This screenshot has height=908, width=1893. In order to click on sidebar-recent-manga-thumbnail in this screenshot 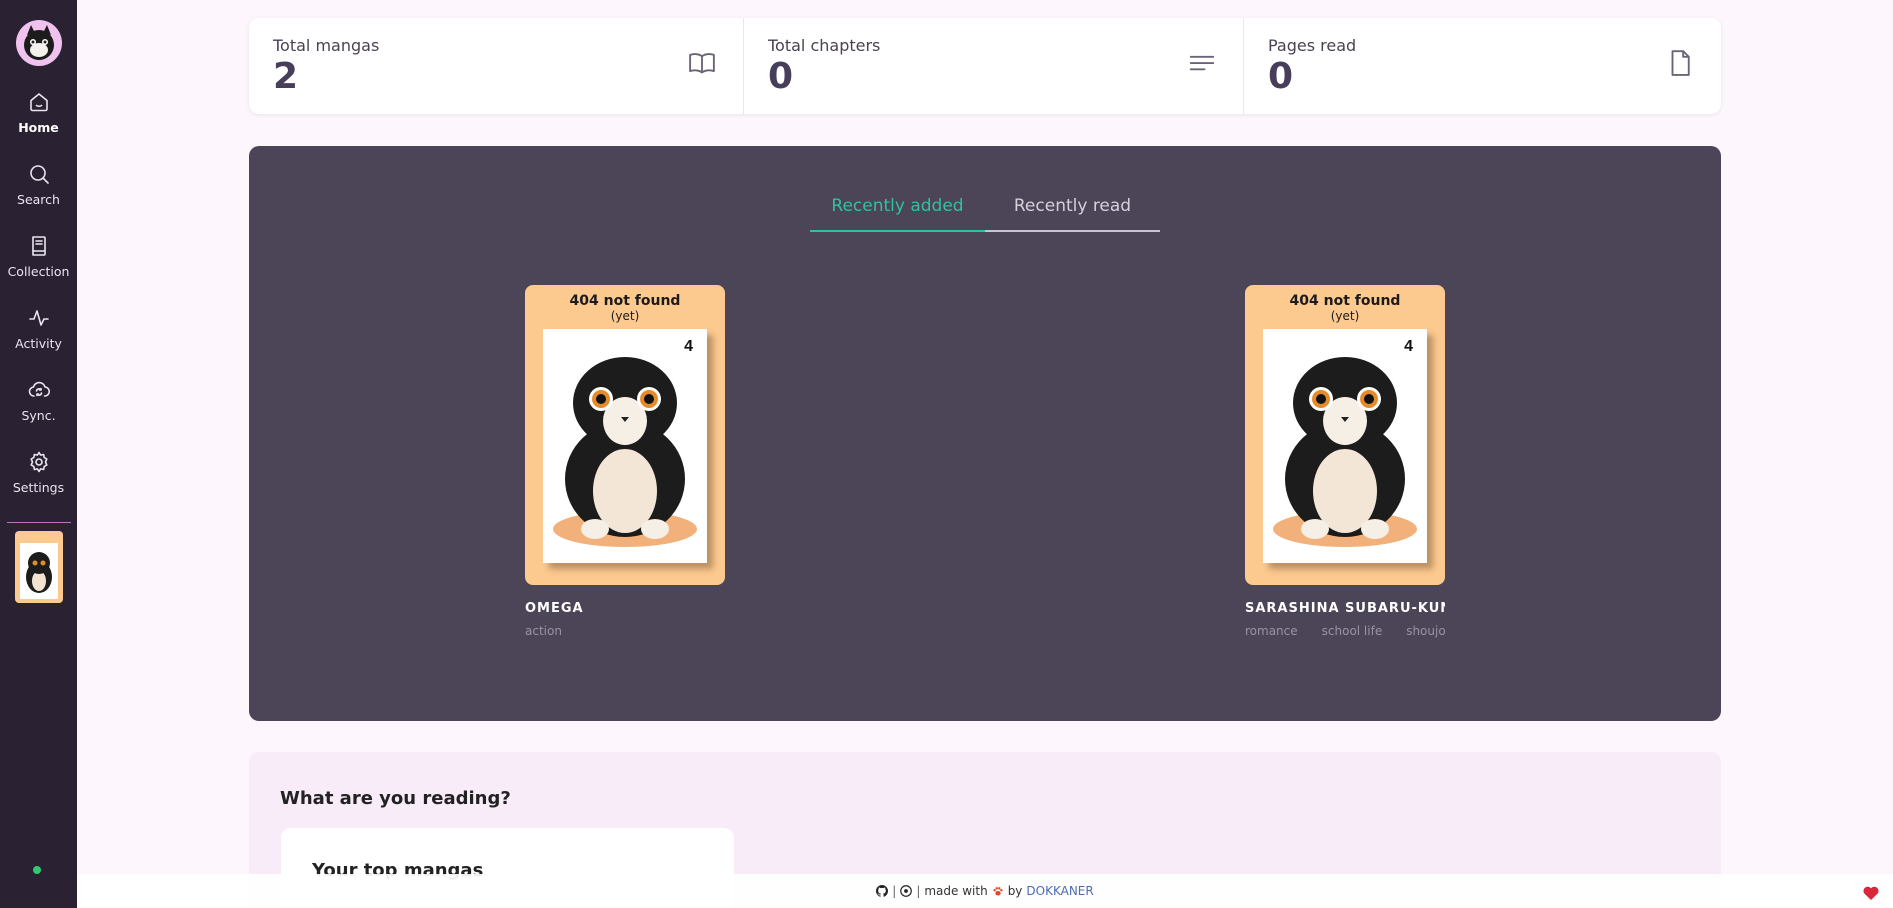, I will do `click(38, 567)`.